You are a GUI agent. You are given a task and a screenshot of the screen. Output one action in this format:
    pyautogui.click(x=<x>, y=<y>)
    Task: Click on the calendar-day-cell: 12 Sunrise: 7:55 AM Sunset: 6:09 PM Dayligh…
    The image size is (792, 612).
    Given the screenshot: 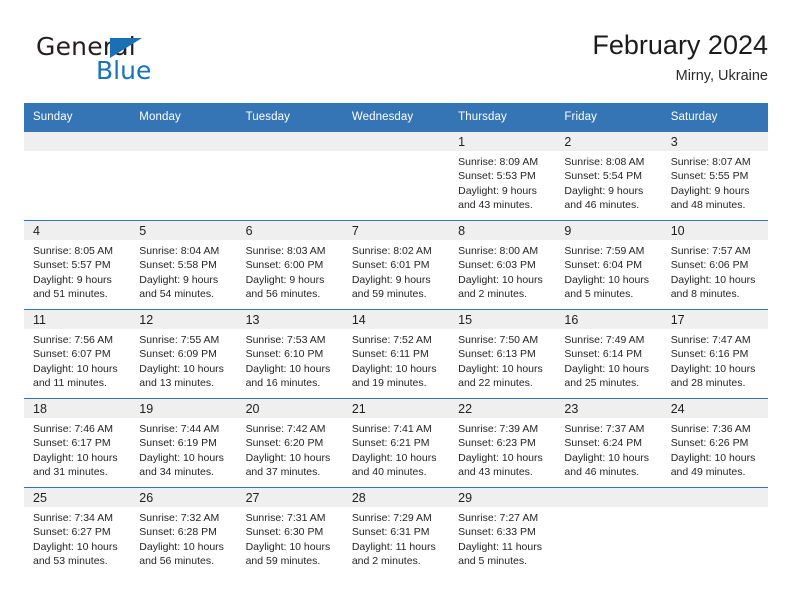 What is the action you would take?
    pyautogui.click(x=183, y=354)
    